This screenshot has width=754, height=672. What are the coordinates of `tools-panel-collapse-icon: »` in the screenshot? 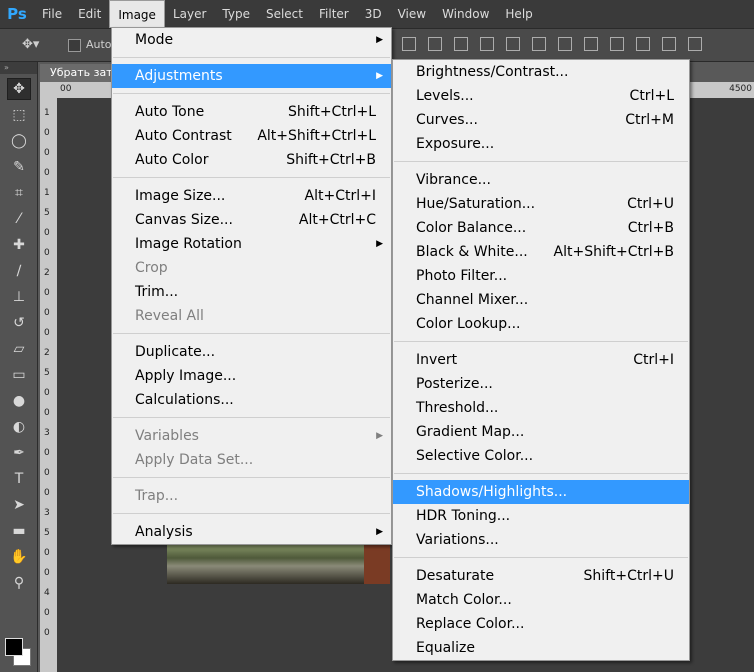 It's located at (18, 68).